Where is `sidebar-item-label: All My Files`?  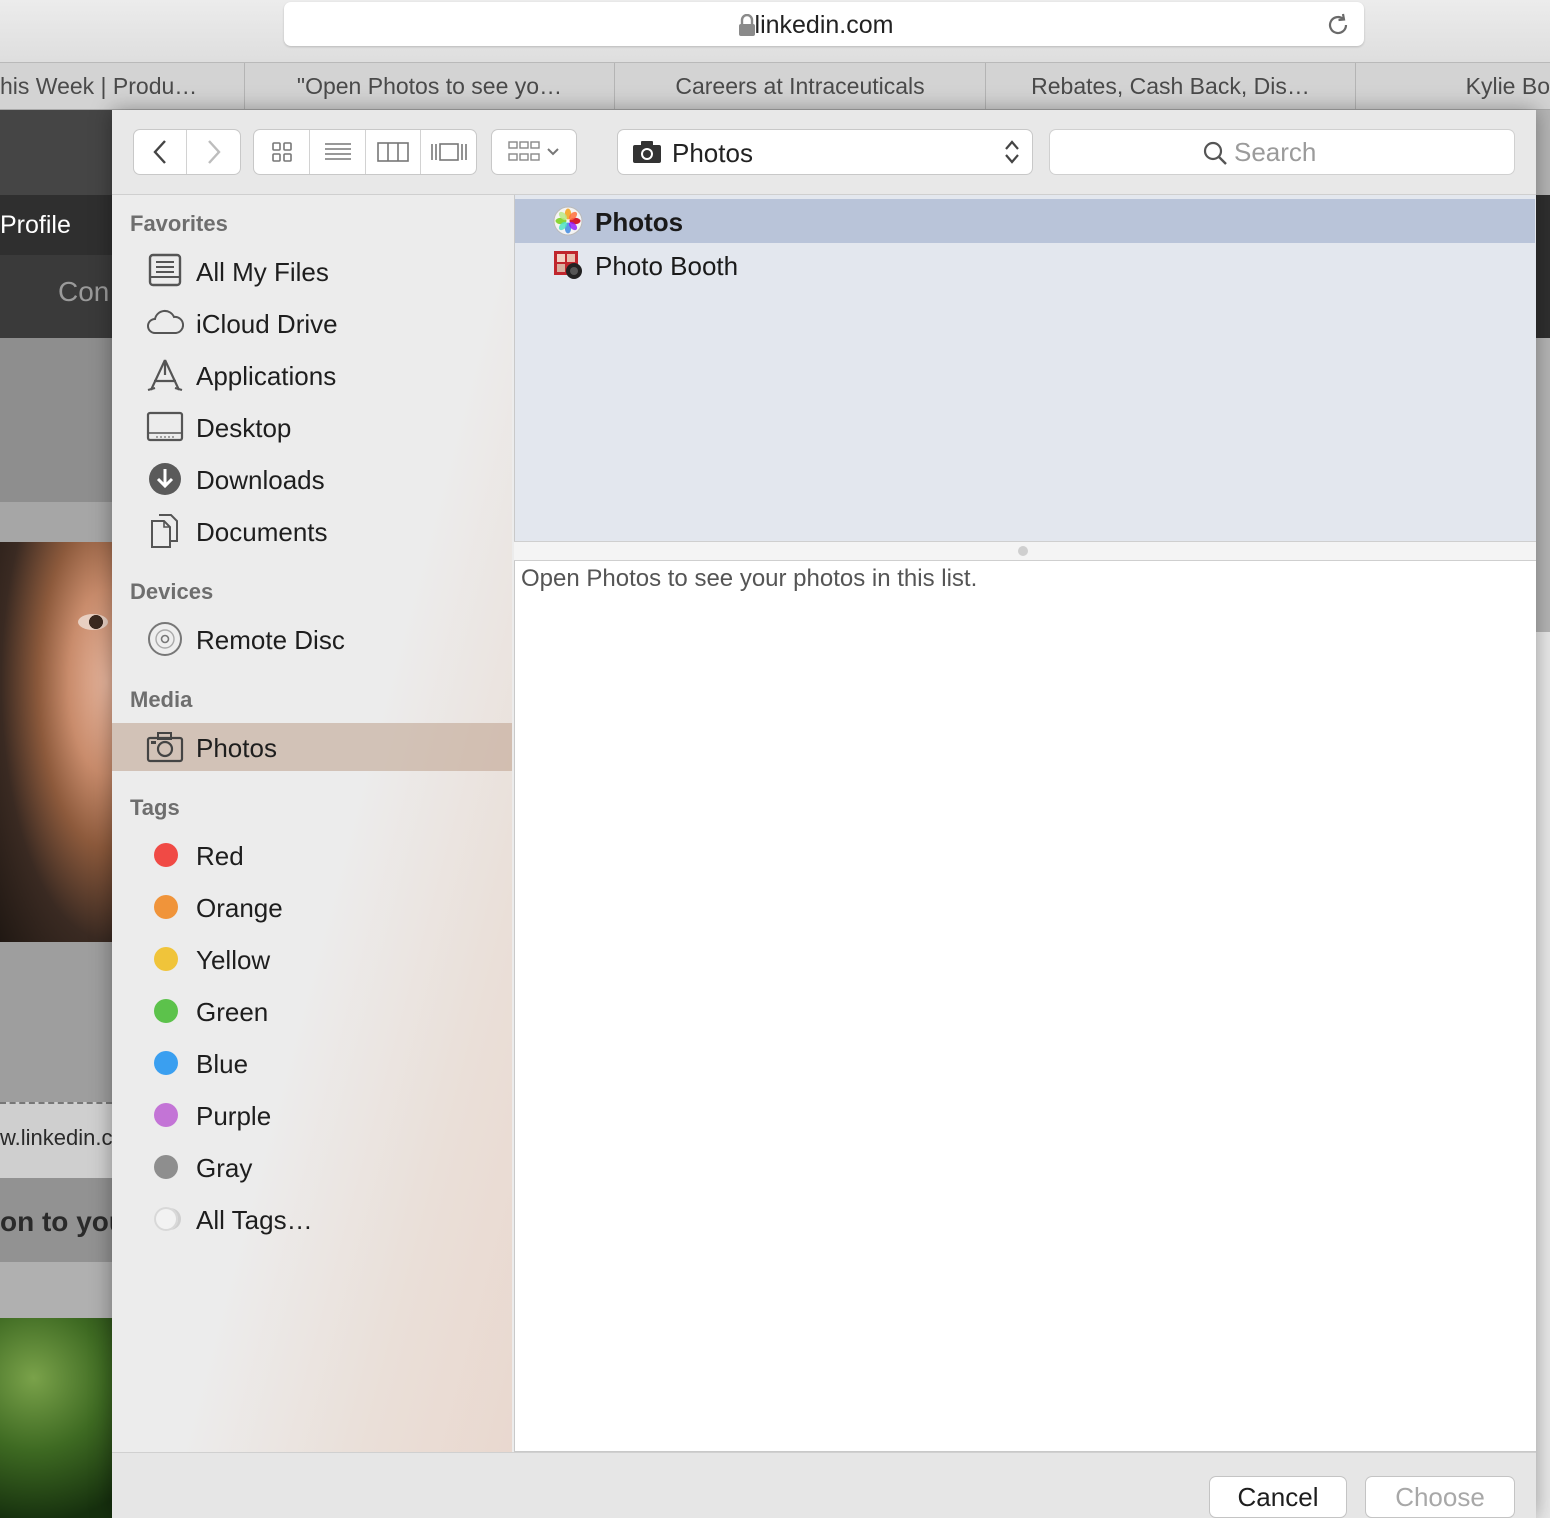
sidebar-item-label: All My Files is located at coordinates (262, 272).